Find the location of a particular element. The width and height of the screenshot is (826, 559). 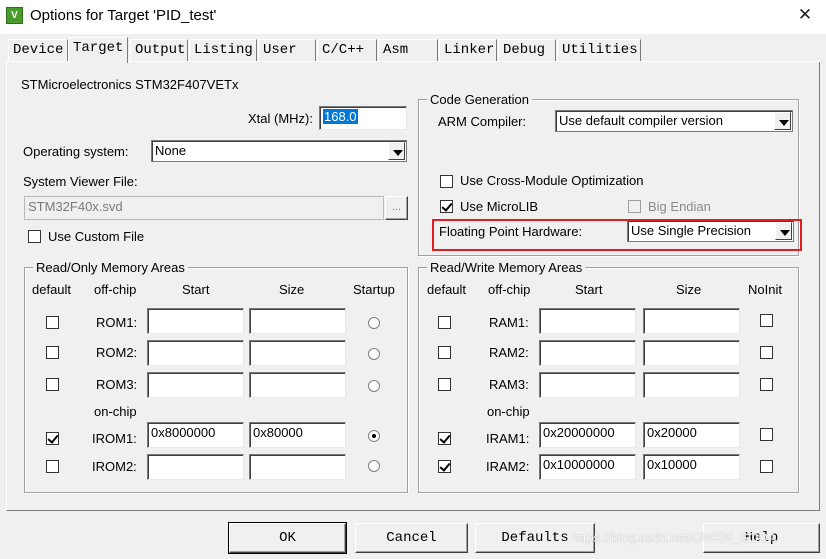

os-label: Operating system: is located at coordinates (76, 151).